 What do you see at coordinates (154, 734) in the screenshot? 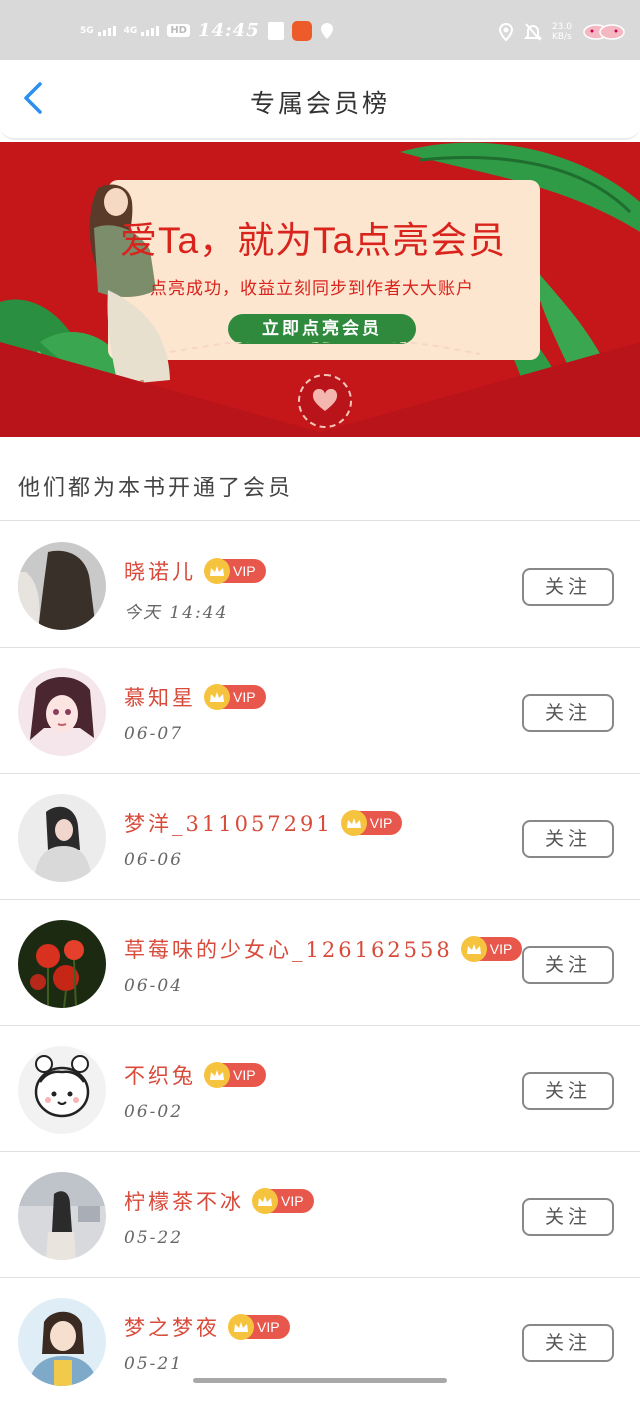
I see `member-date: 06-07` at bounding box center [154, 734].